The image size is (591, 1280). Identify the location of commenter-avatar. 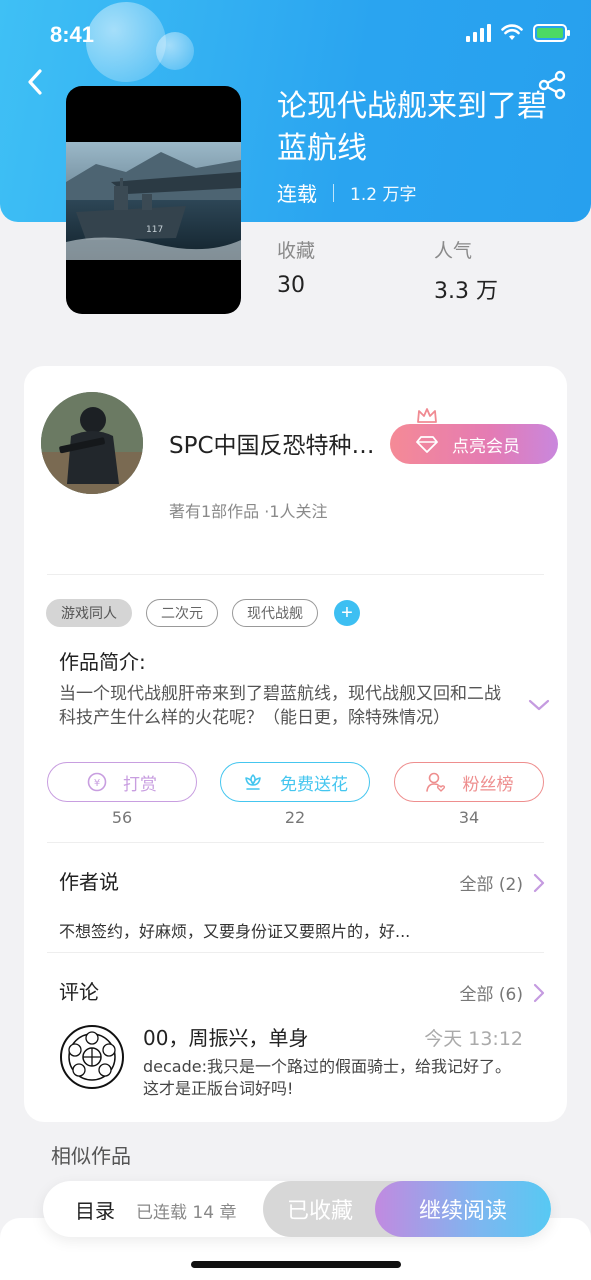
(92, 1057).